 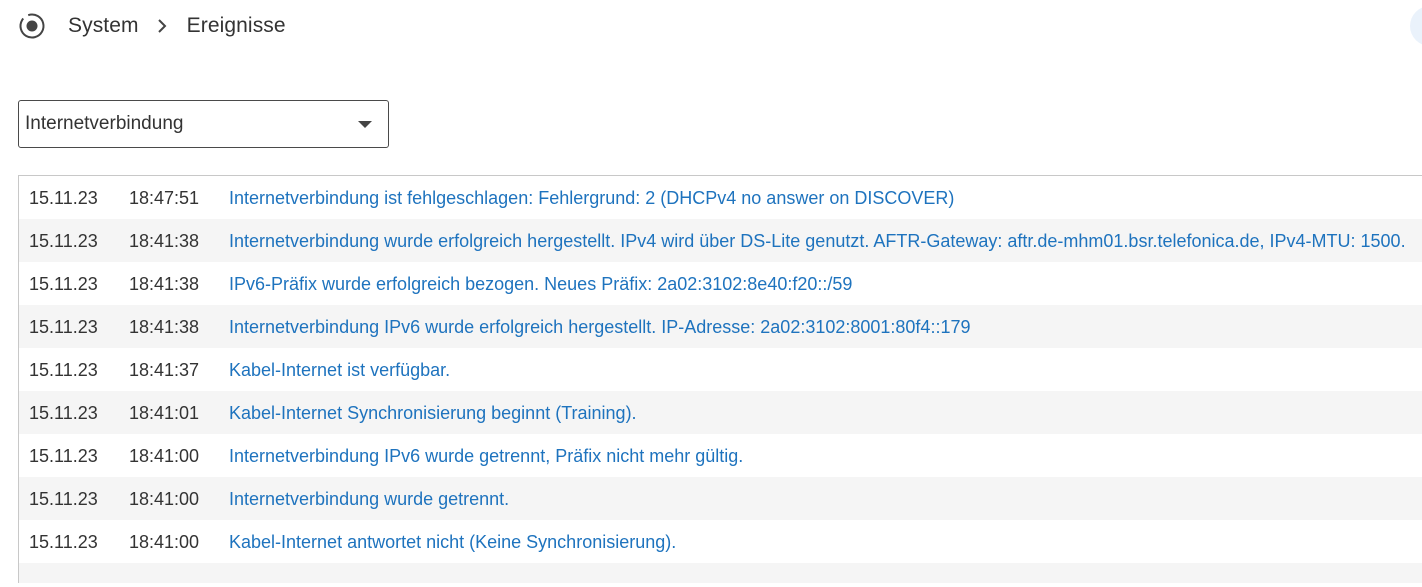 I want to click on breadcrumb: System Ereignisse, so click(x=152, y=26).